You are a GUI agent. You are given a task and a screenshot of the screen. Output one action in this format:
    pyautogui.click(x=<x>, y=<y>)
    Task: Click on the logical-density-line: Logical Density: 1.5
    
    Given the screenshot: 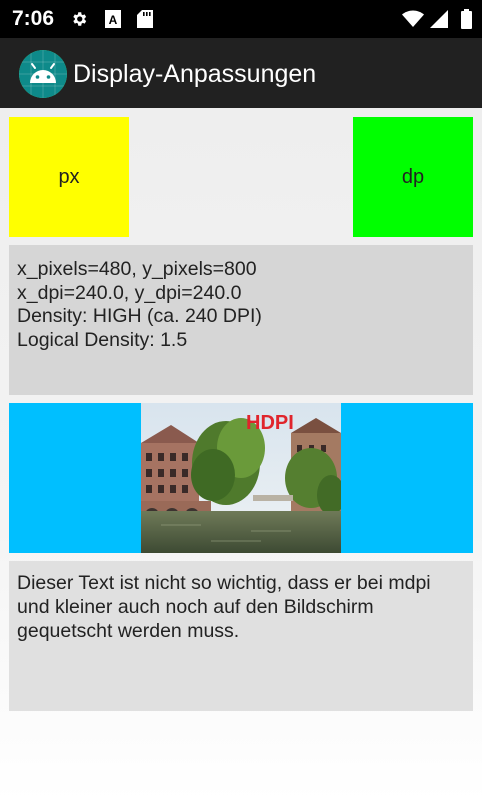 What is the action you would take?
    pyautogui.click(x=102, y=339)
    